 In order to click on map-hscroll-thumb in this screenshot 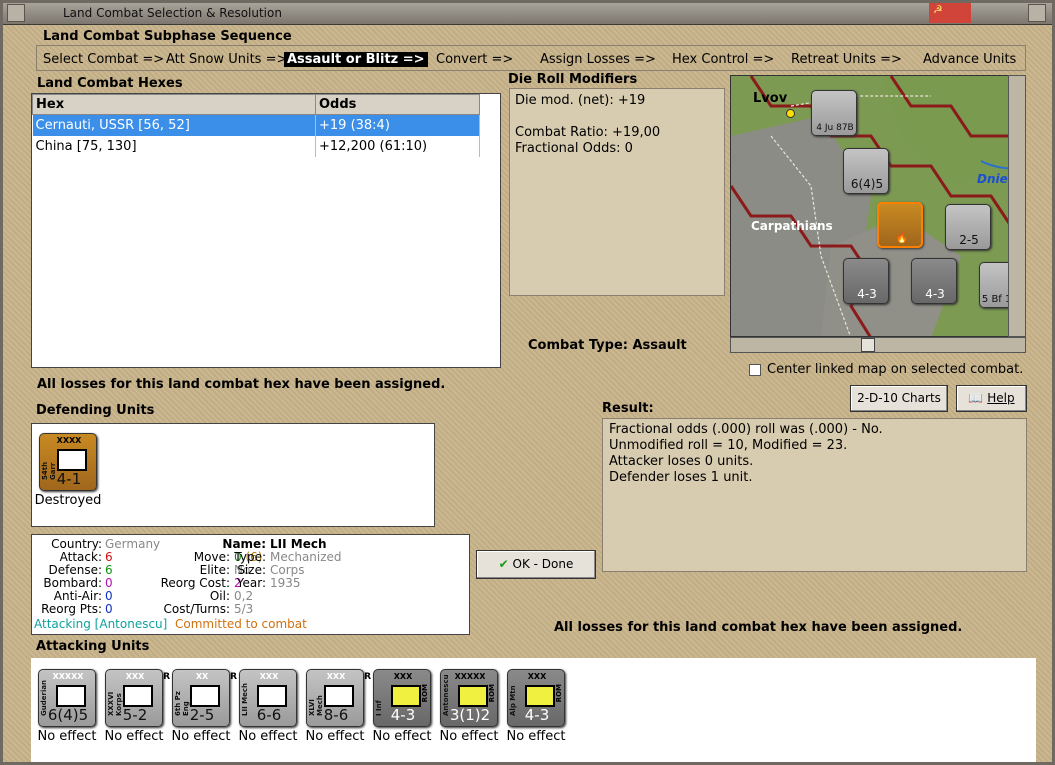, I will do `click(868, 345)`.